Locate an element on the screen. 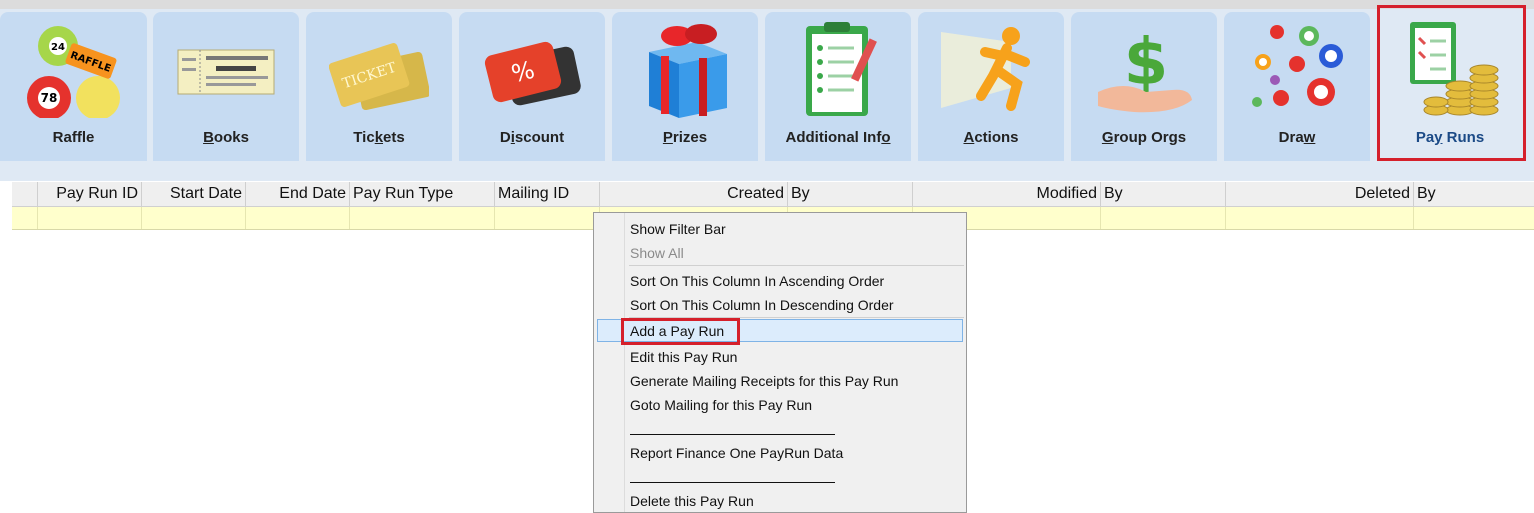 The image size is (1534, 513). gift-box-icon is located at coordinates (688, 71).